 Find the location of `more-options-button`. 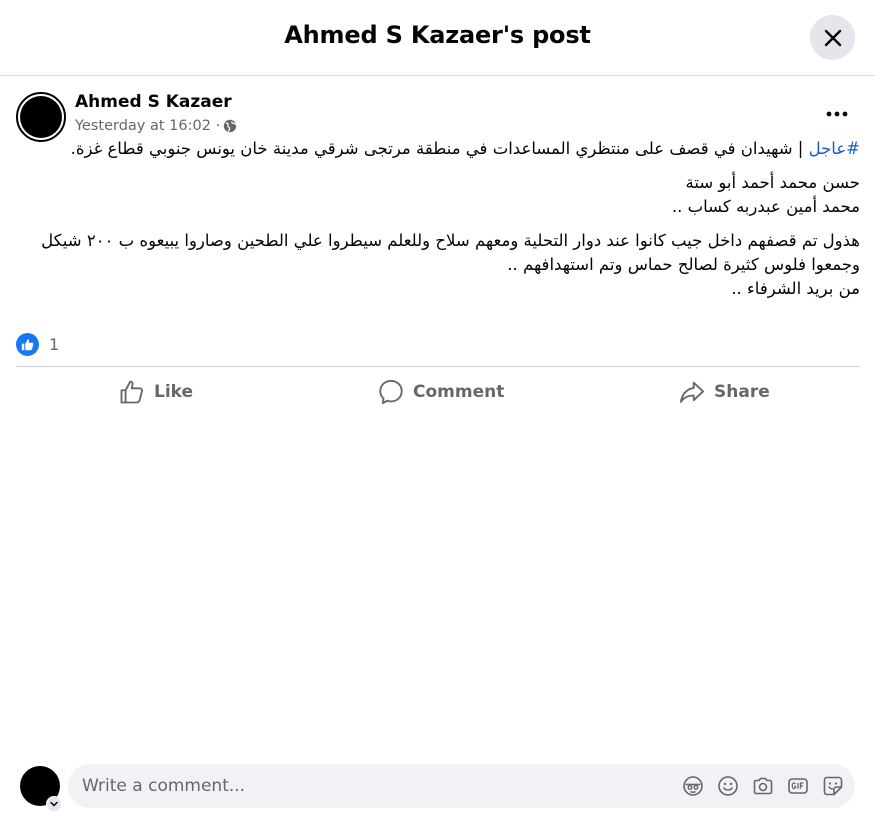

more-options-button is located at coordinates (837, 114).